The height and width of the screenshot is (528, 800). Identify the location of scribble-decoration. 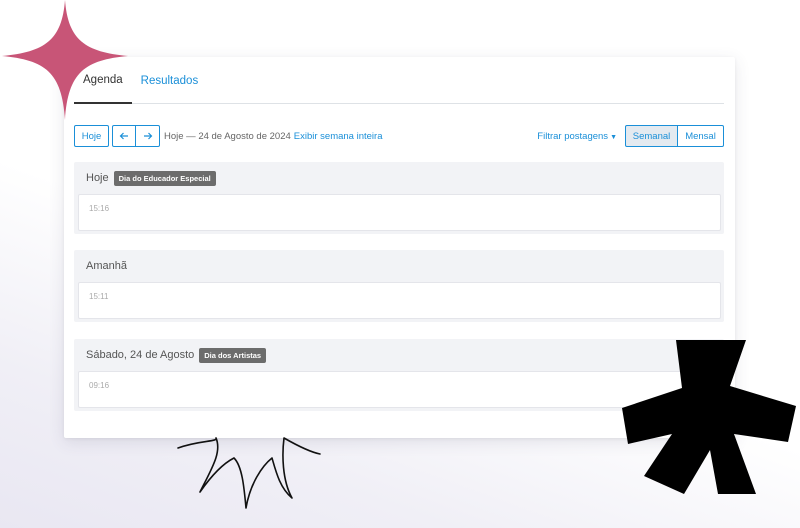
(249, 473).